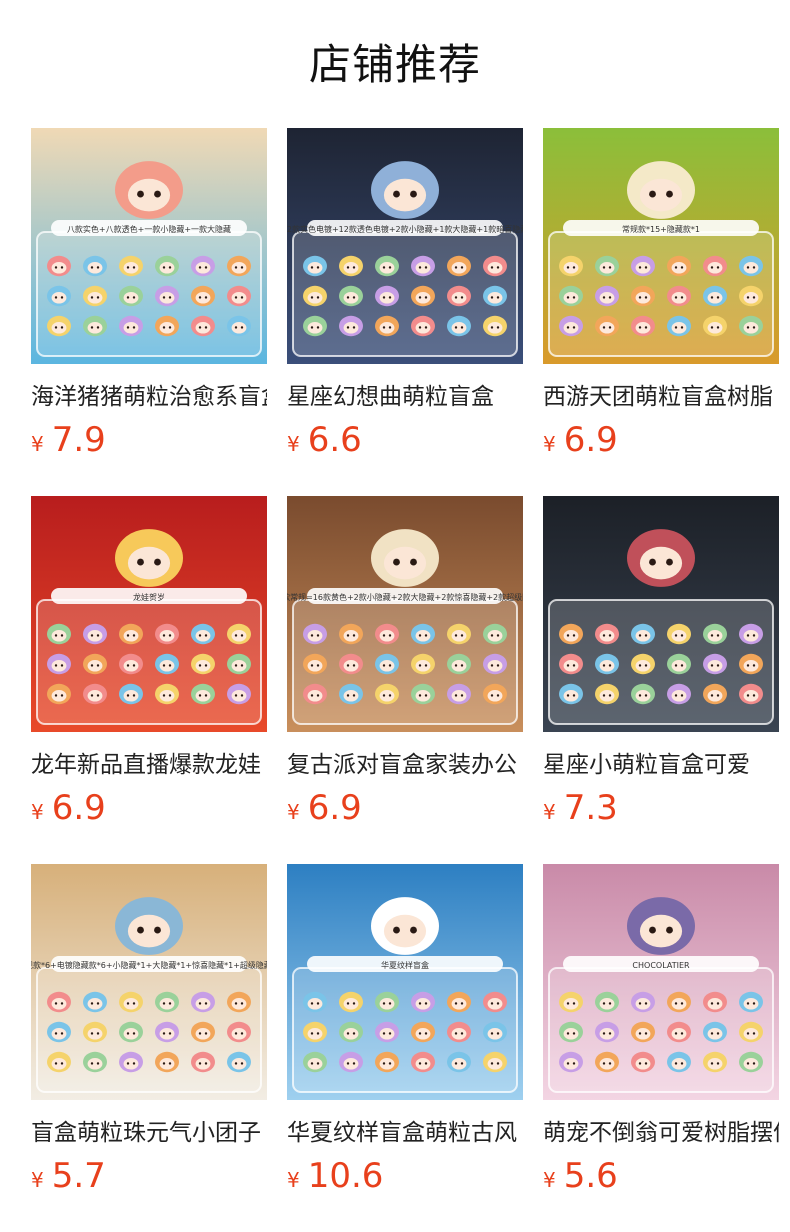 This screenshot has width=790, height=1232. I want to click on product-image-banner: 龙娃贺岁, so click(149, 597).